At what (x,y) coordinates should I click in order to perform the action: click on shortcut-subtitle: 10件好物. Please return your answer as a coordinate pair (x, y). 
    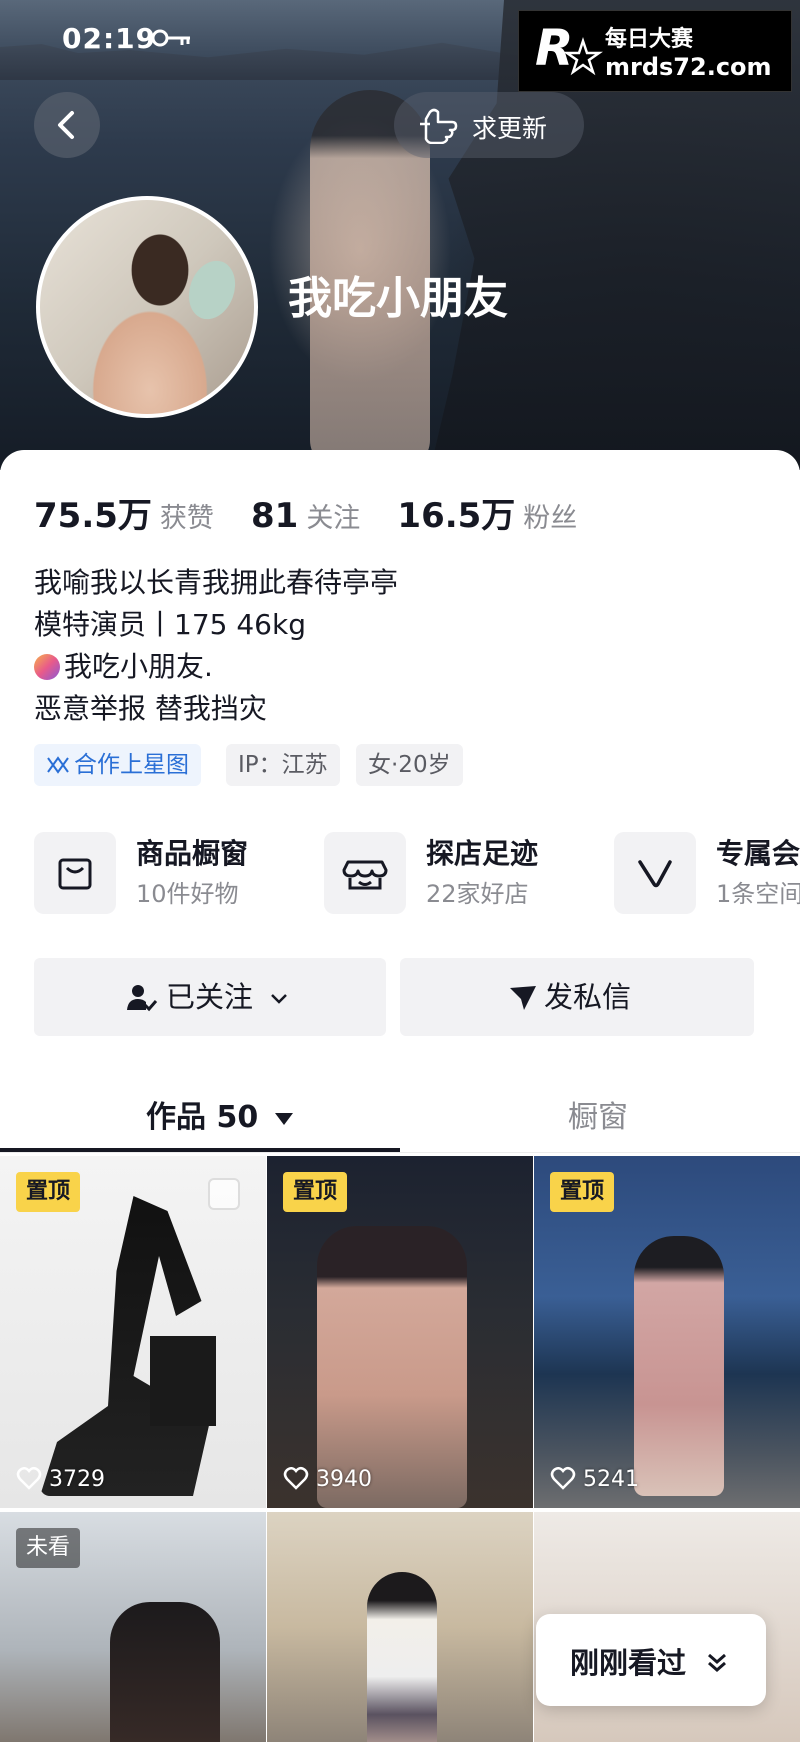
    Looking at the image, I should click on (187, 894).